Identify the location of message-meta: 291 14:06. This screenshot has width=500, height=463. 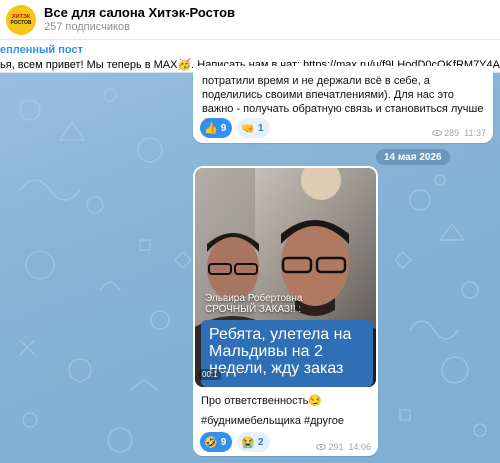
(343, 447).